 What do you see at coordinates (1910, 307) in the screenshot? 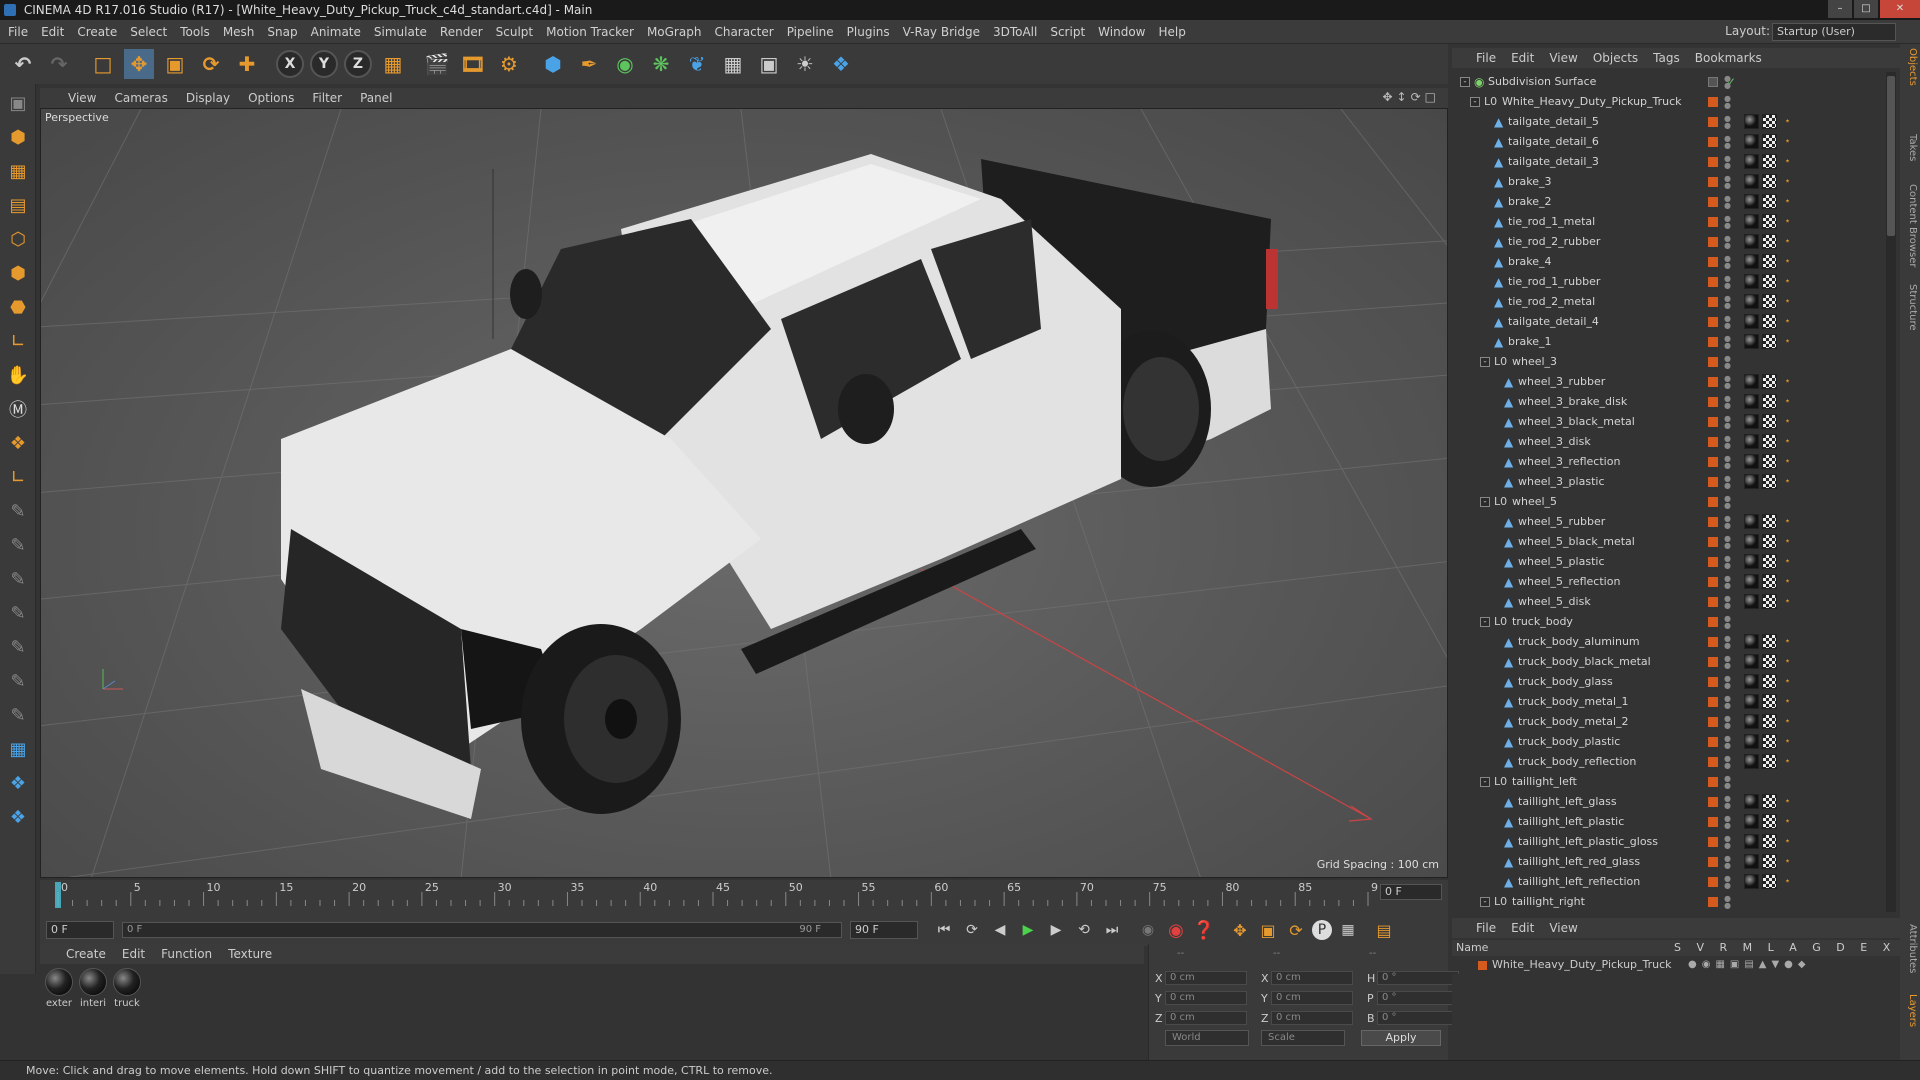
I see `tab-structure: Structure` at bounding box center [1910, 307].